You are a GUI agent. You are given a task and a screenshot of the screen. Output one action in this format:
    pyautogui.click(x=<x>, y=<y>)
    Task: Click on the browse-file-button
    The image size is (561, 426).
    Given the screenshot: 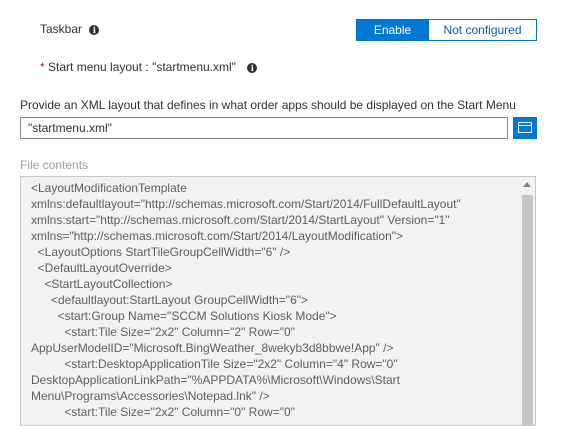 What is the action you would take?
    pyautogui.click(x=525, y=128)
    